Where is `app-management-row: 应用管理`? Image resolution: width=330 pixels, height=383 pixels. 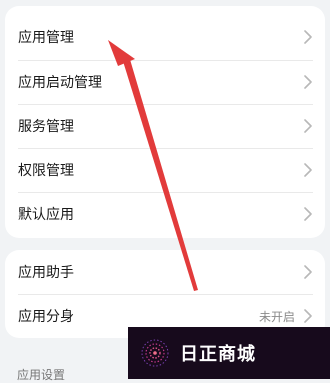
app-management-row: 应用管理 is located at coordinates (165, 33).